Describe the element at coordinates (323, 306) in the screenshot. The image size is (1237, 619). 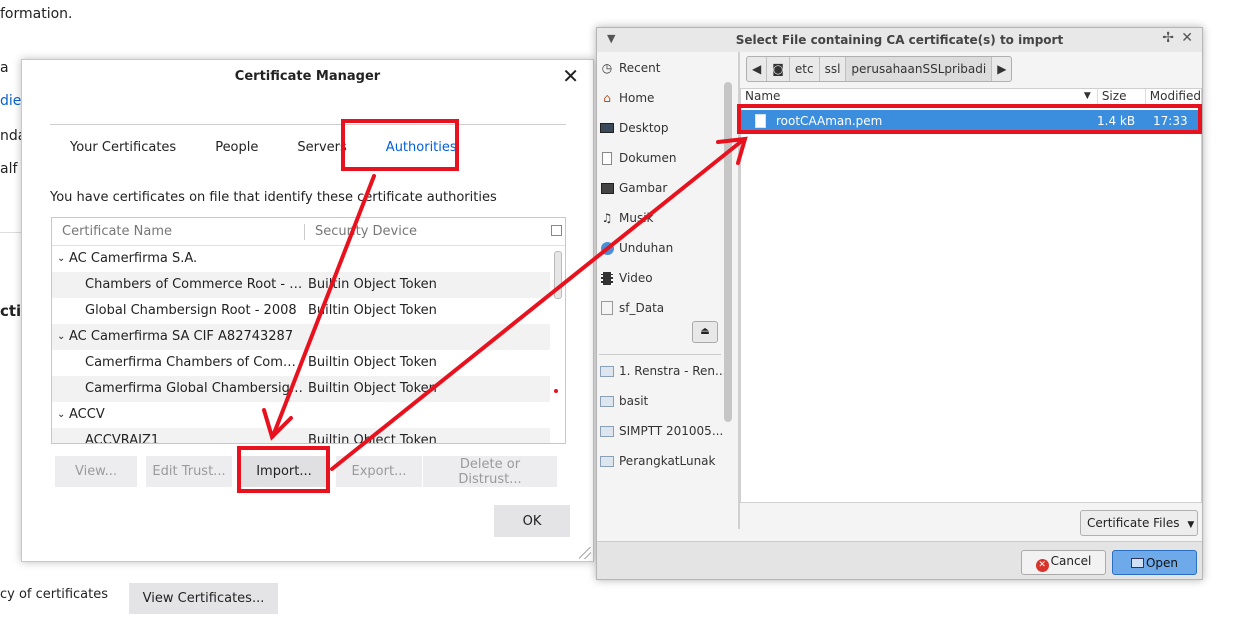
I see `arrow-tab-to-import` at that location.